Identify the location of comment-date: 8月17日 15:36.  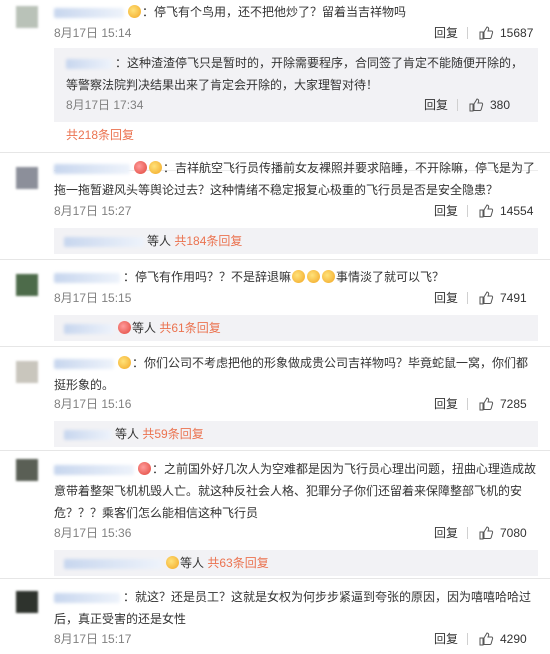
(93, 533).